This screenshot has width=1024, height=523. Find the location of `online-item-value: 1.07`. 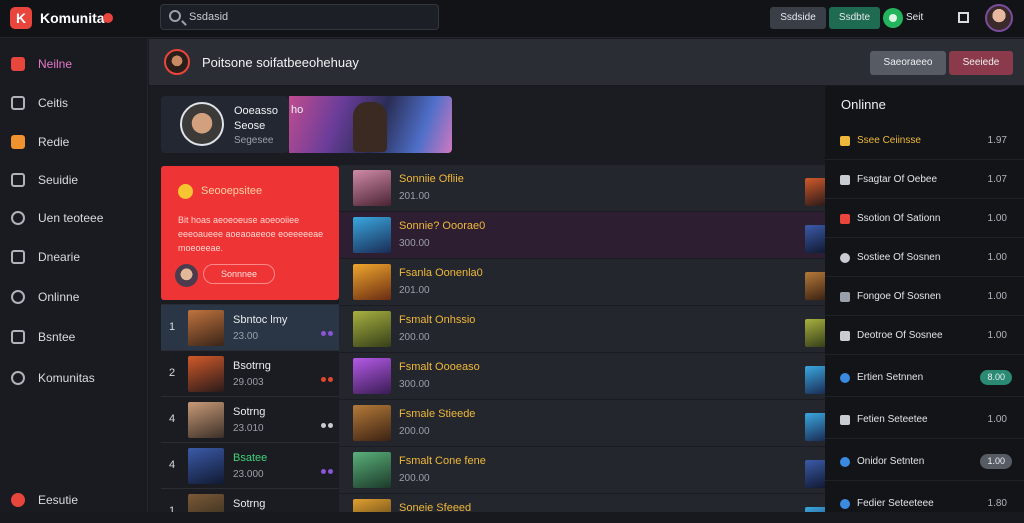

online-item-value: 1.07 is located at coordinates (997, 179).